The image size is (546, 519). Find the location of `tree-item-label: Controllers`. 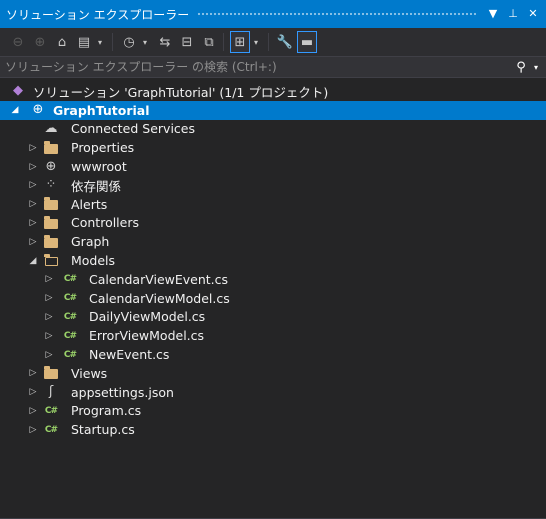

tree-item-label: Controllers is located at coordinates (105, 223).